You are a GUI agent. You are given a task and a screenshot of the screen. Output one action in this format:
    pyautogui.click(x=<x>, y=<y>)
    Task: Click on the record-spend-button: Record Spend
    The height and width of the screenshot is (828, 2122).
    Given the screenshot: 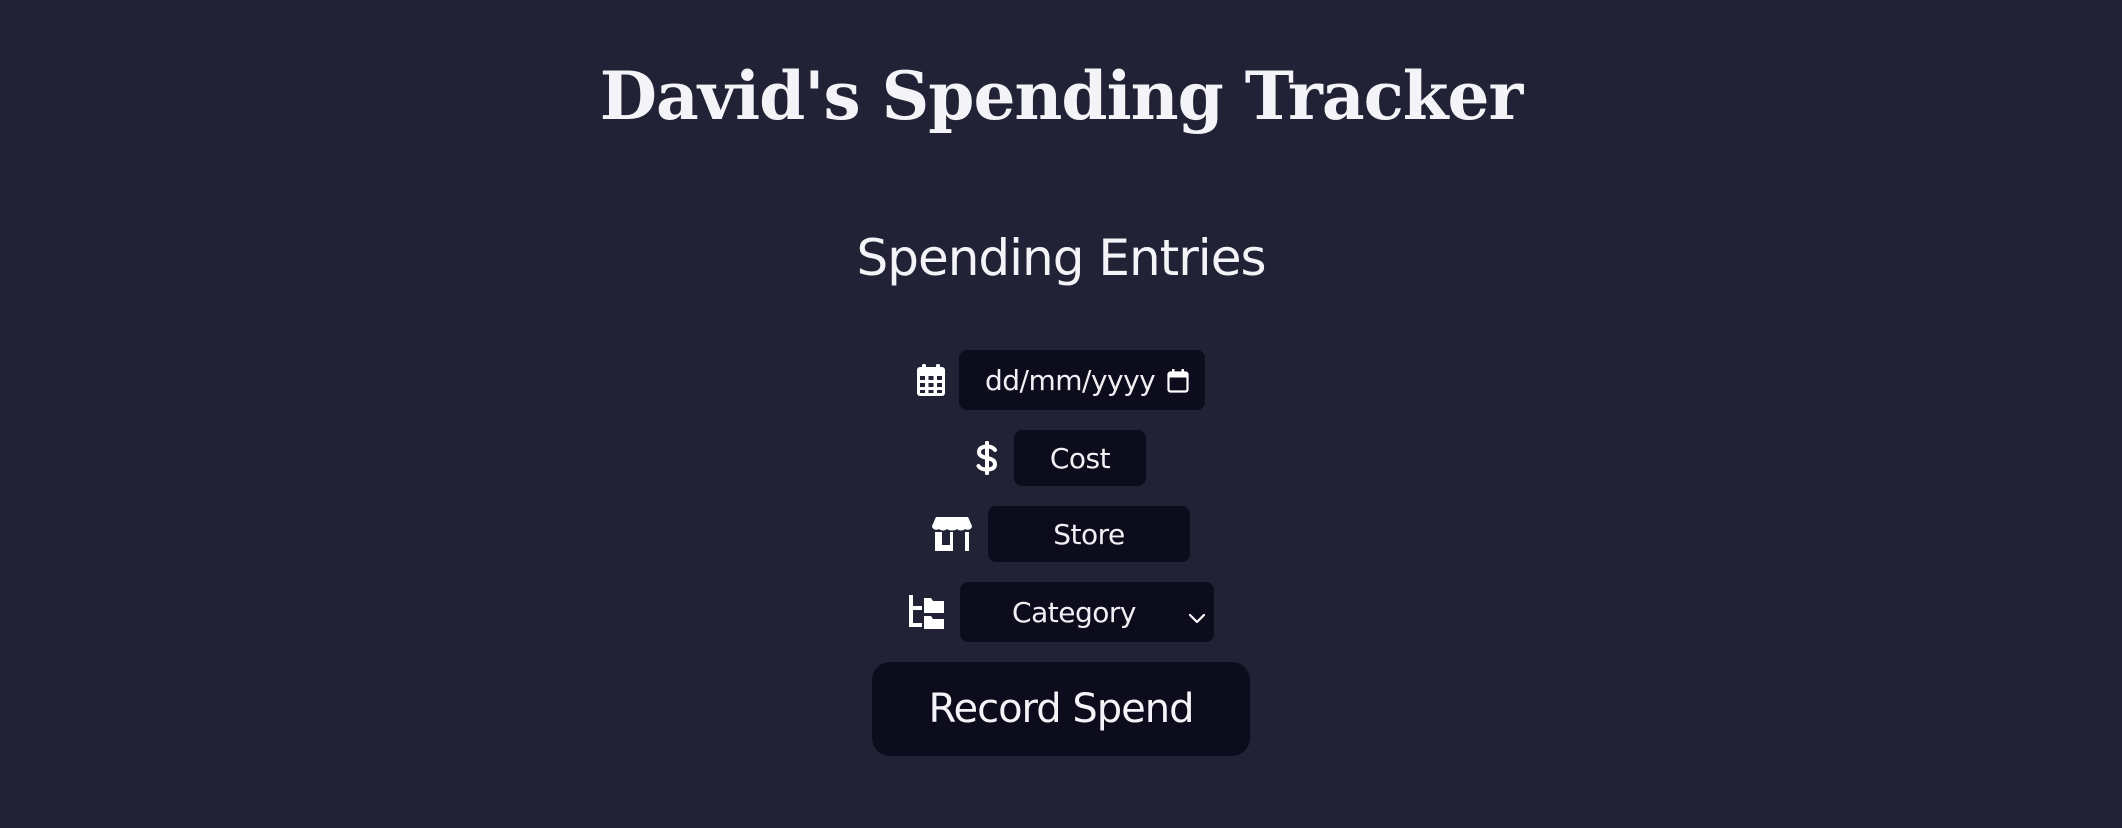 What is the action you would take?
    pyautogui.click(x=1061, y=709)
    